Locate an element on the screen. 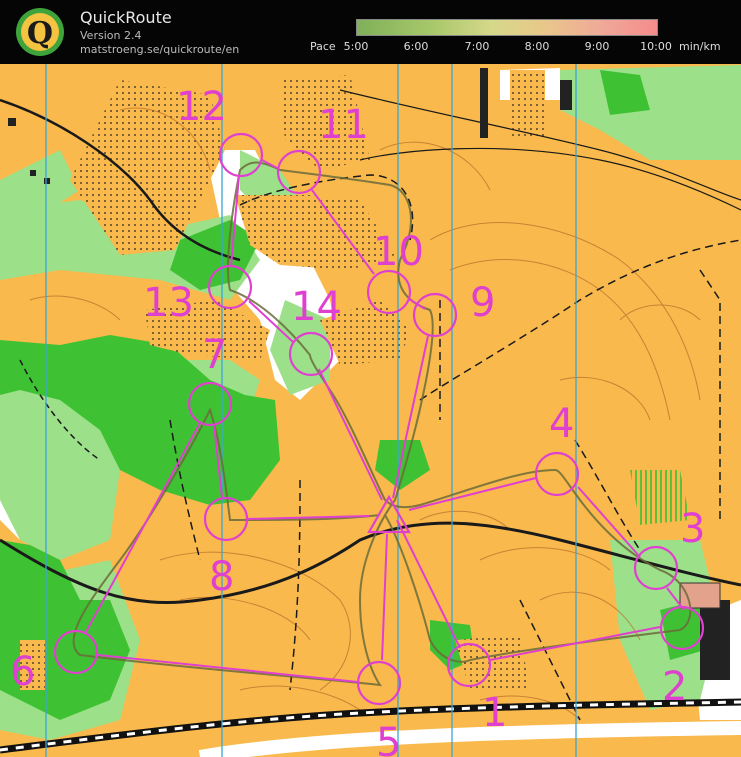  pink-building is located at coordinates (700, 595).